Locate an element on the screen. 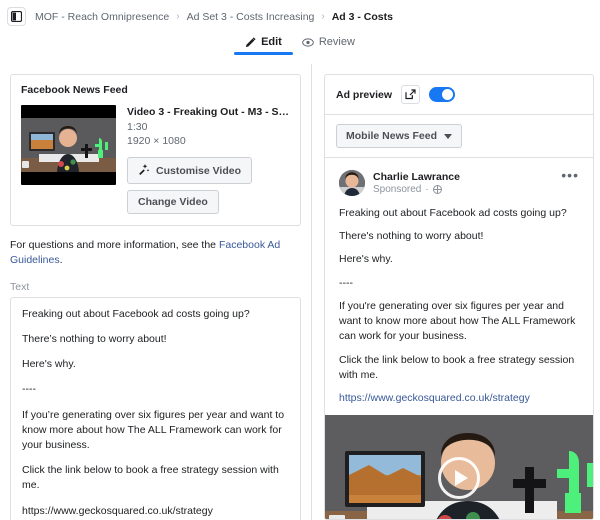 The width and height of the screenshot is (600, 520). ad-preview-toggle is located at coordinates (442, 94).